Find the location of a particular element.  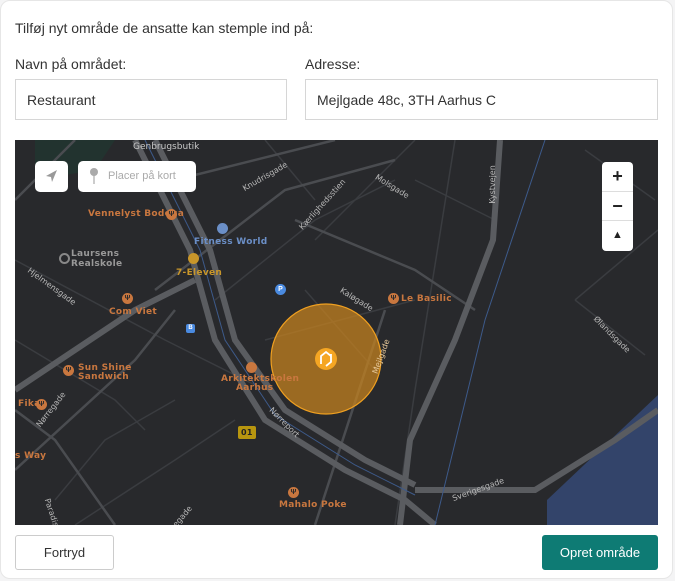

route-badge: 01 is located at coordinates (247, 432).